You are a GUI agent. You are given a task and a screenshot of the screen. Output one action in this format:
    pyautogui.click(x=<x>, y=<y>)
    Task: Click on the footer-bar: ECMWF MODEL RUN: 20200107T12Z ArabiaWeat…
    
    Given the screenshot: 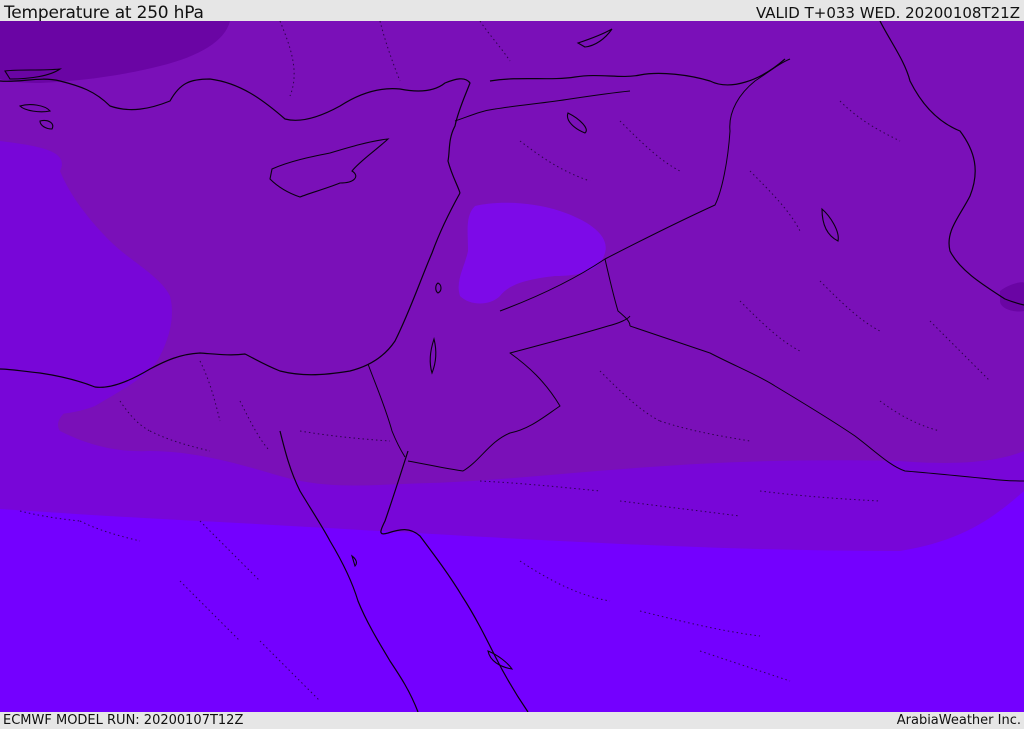 What is the action you would take?
    pyautogui.click(x=512, y=720)
    